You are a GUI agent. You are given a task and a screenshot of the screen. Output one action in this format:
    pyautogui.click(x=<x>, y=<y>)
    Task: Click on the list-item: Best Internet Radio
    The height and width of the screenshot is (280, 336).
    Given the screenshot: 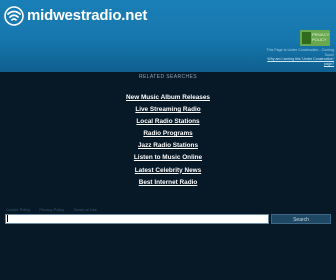 What is the action you would take?
    pyautogui.click(x=168, y=178)
    